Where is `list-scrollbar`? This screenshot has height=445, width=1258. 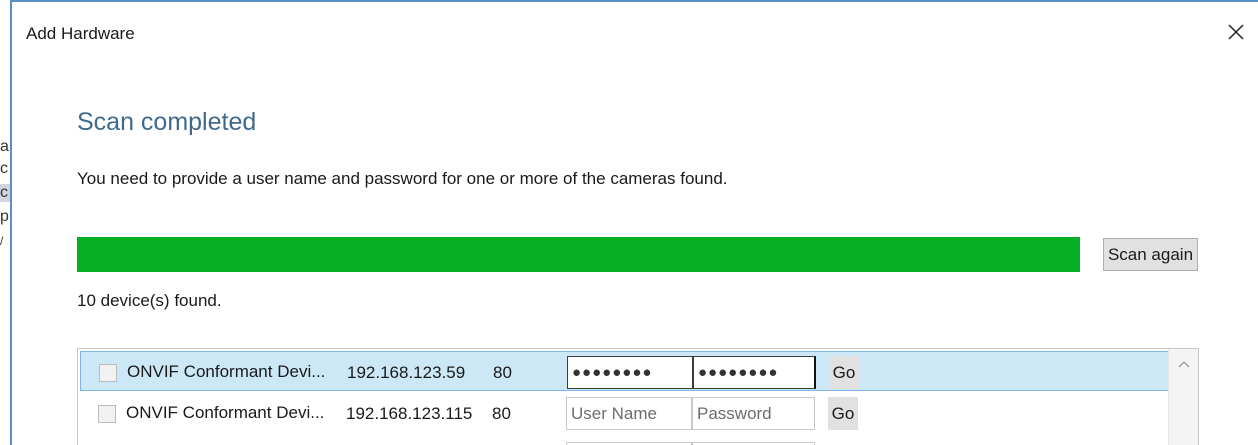
list-scrollbar is located at coordinates (1183, 397).